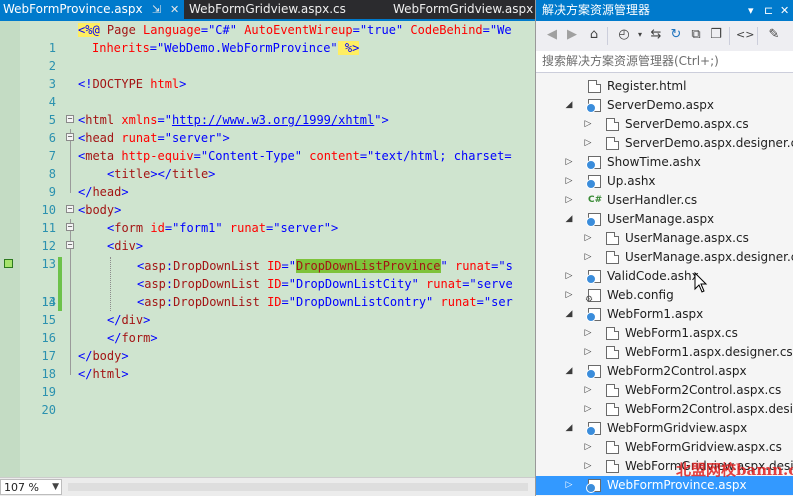 The height and width of the screenshot is (496, 793). What do you see at coordinates (664, 295) in the screenshot?
I see `tree-item-web-config: ▷ Web.config` at bounding box center [664, 295].